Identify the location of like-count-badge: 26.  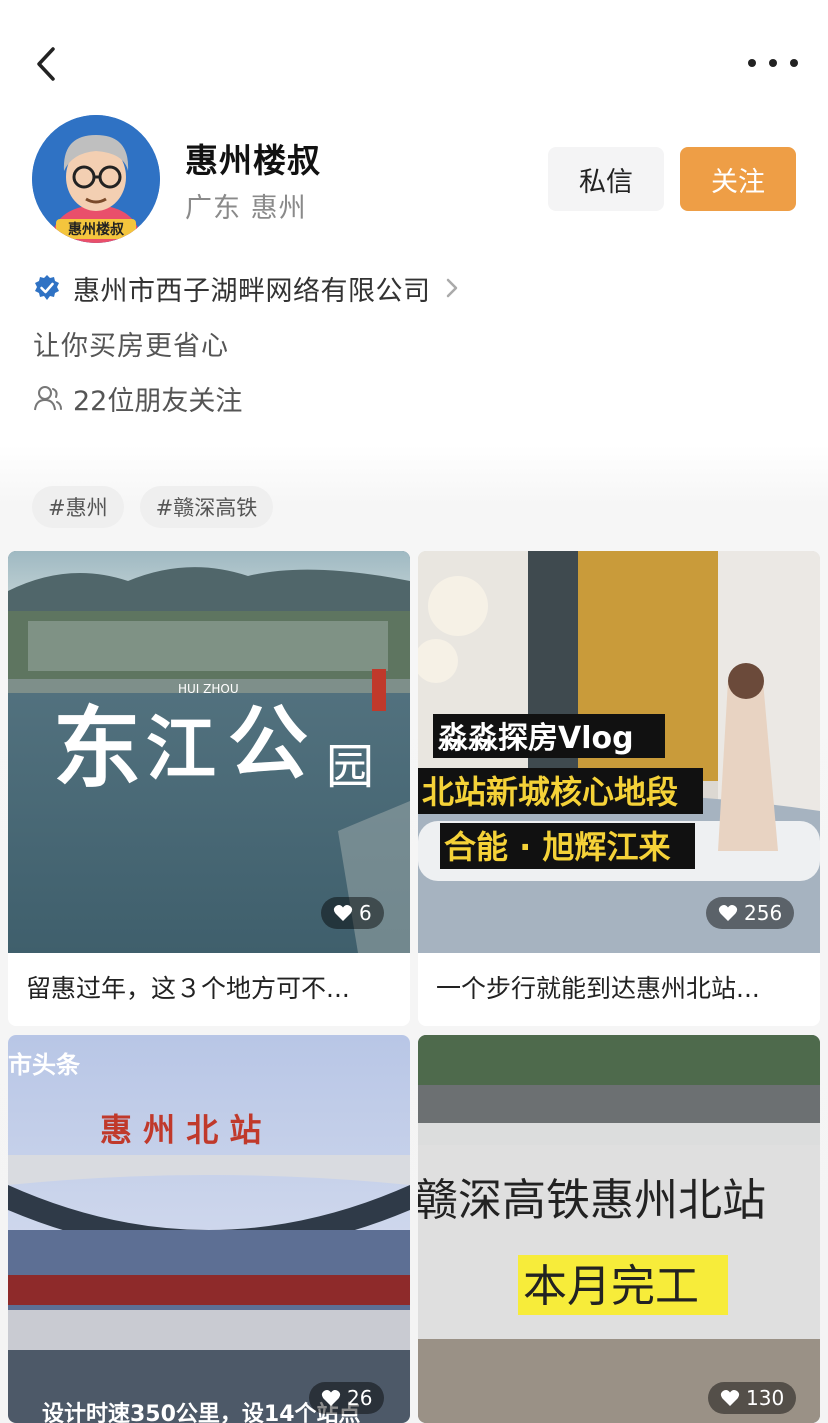
(347, 1398).